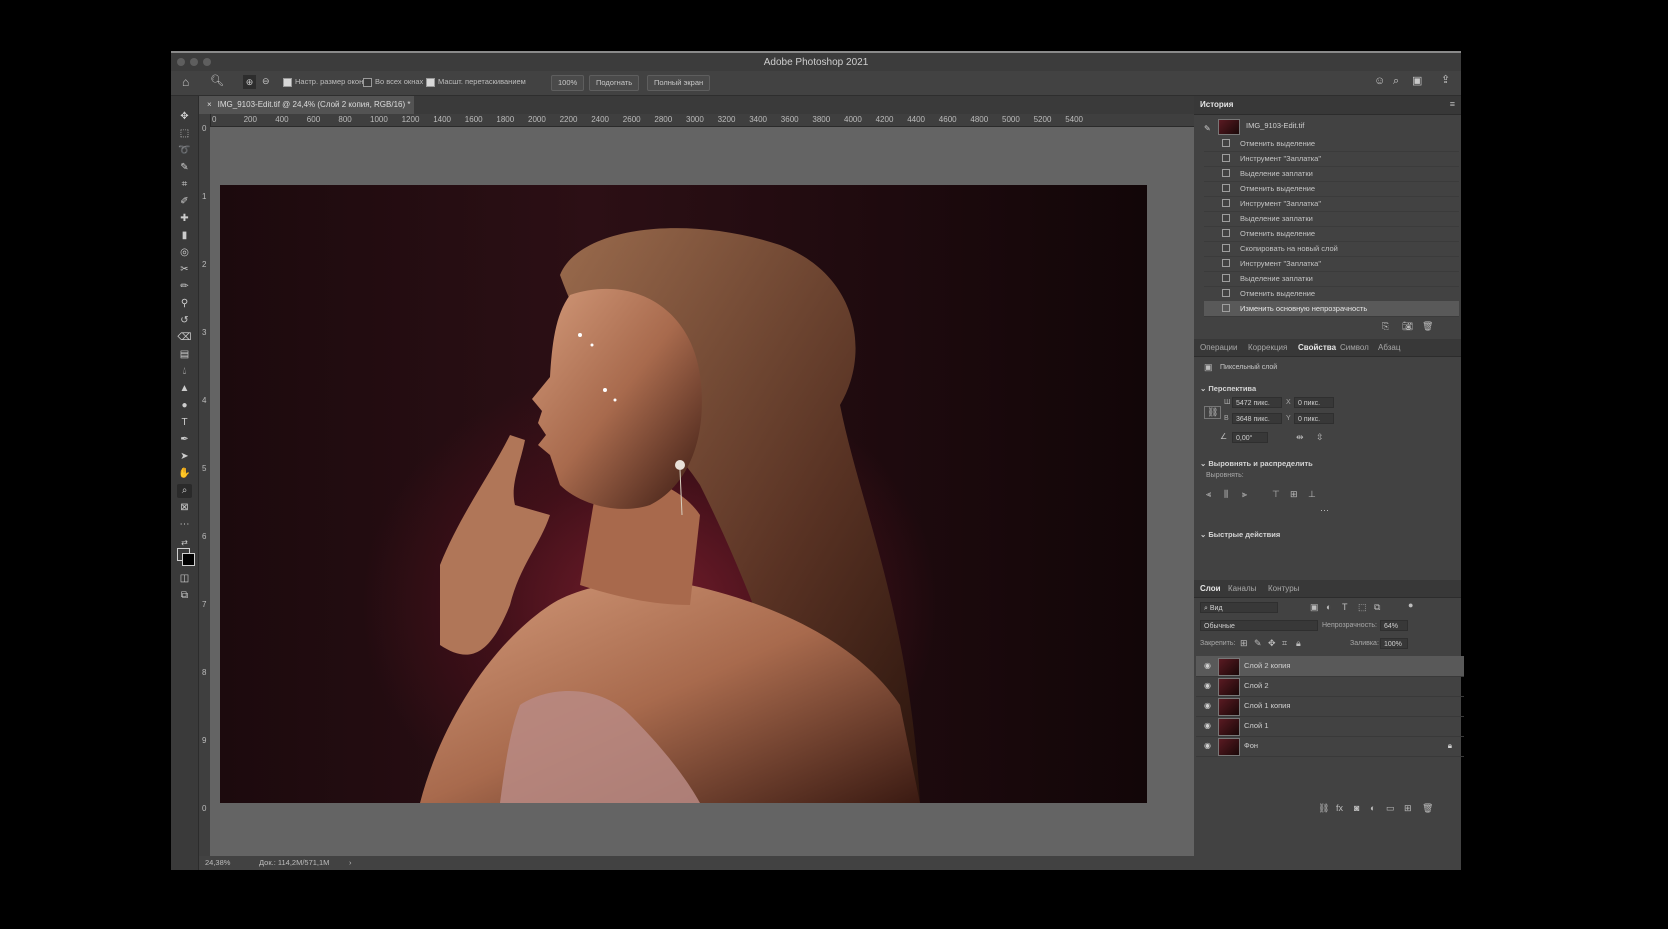 This screenshot has width=1668, height=929. Describe the element at coordinates (1210, 588) in the screenshot. I see `tab-layers: Слои` at that location.